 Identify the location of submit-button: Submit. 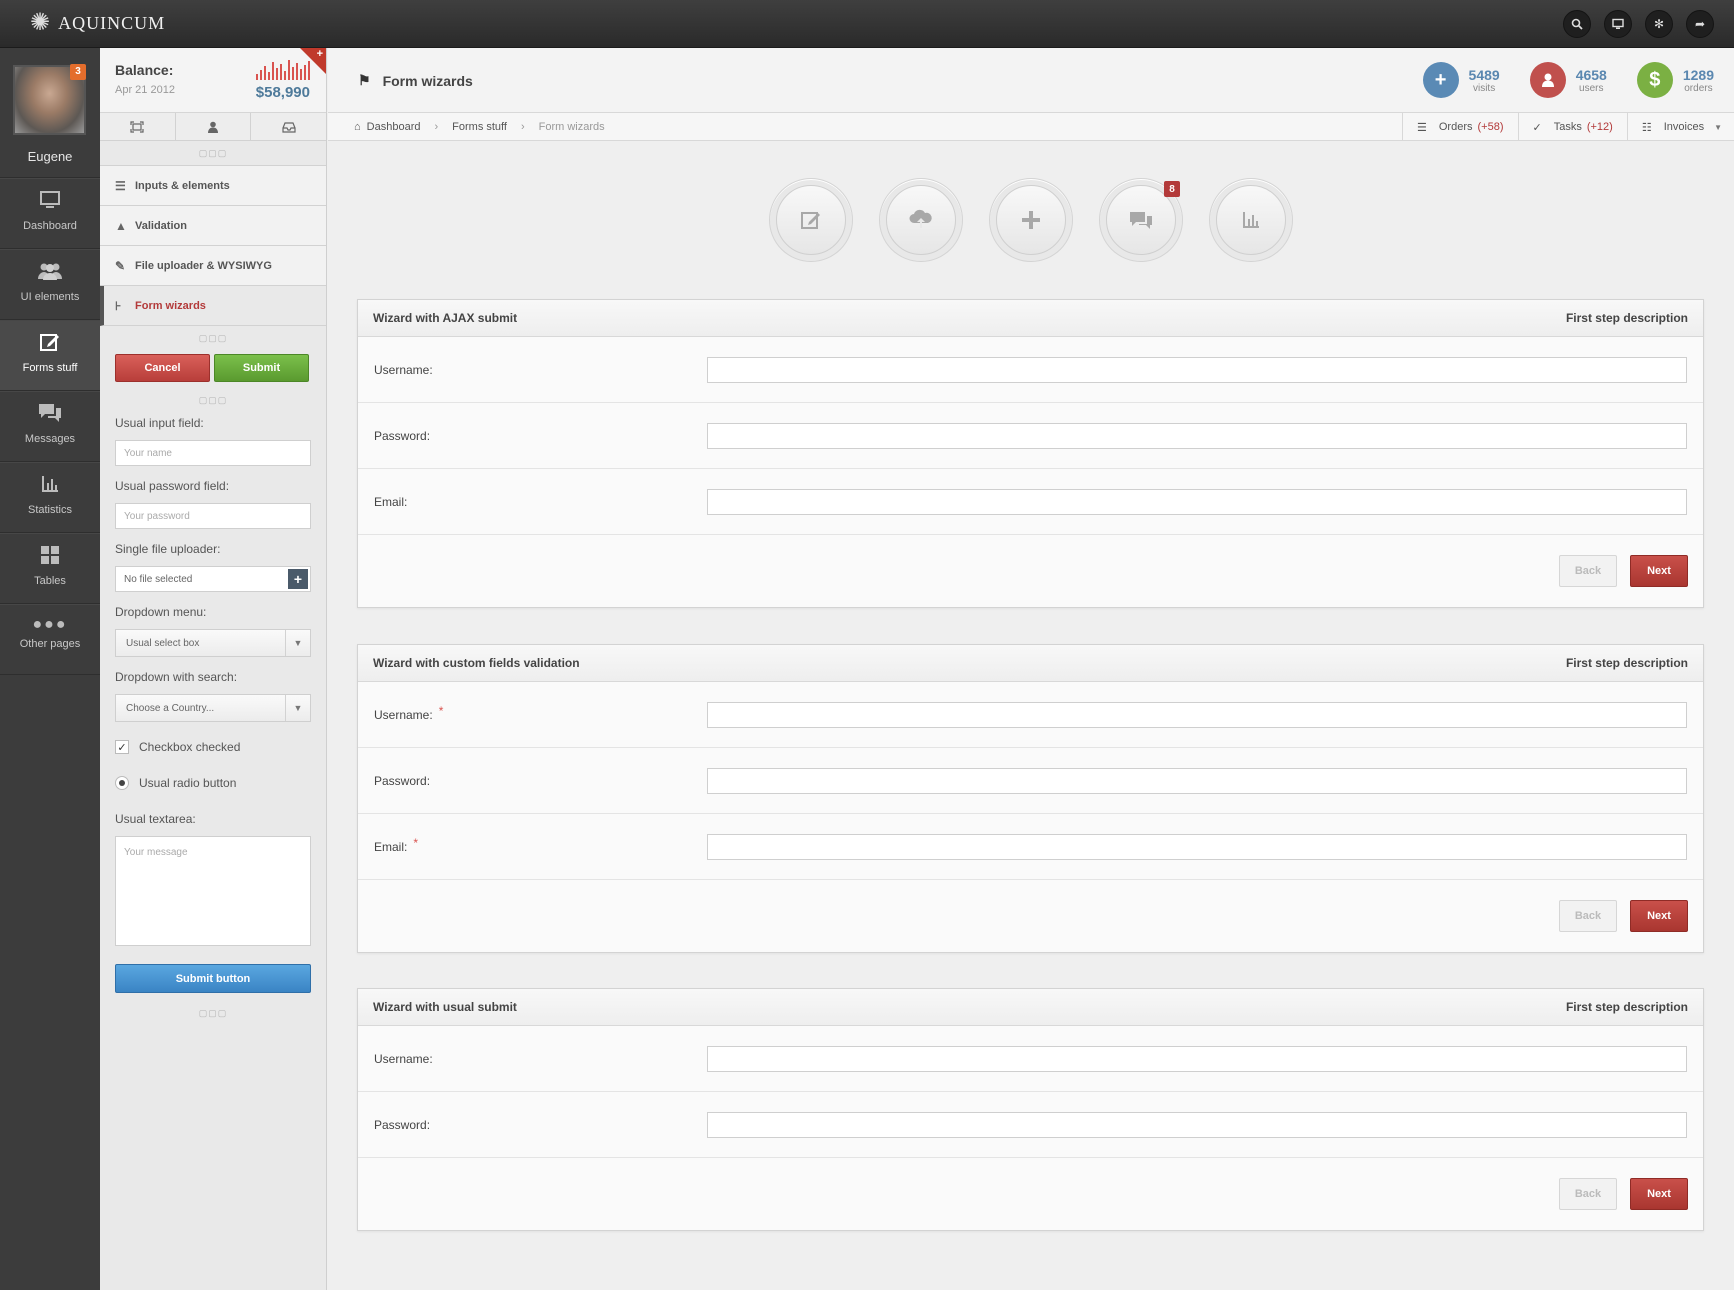
(261, 368).